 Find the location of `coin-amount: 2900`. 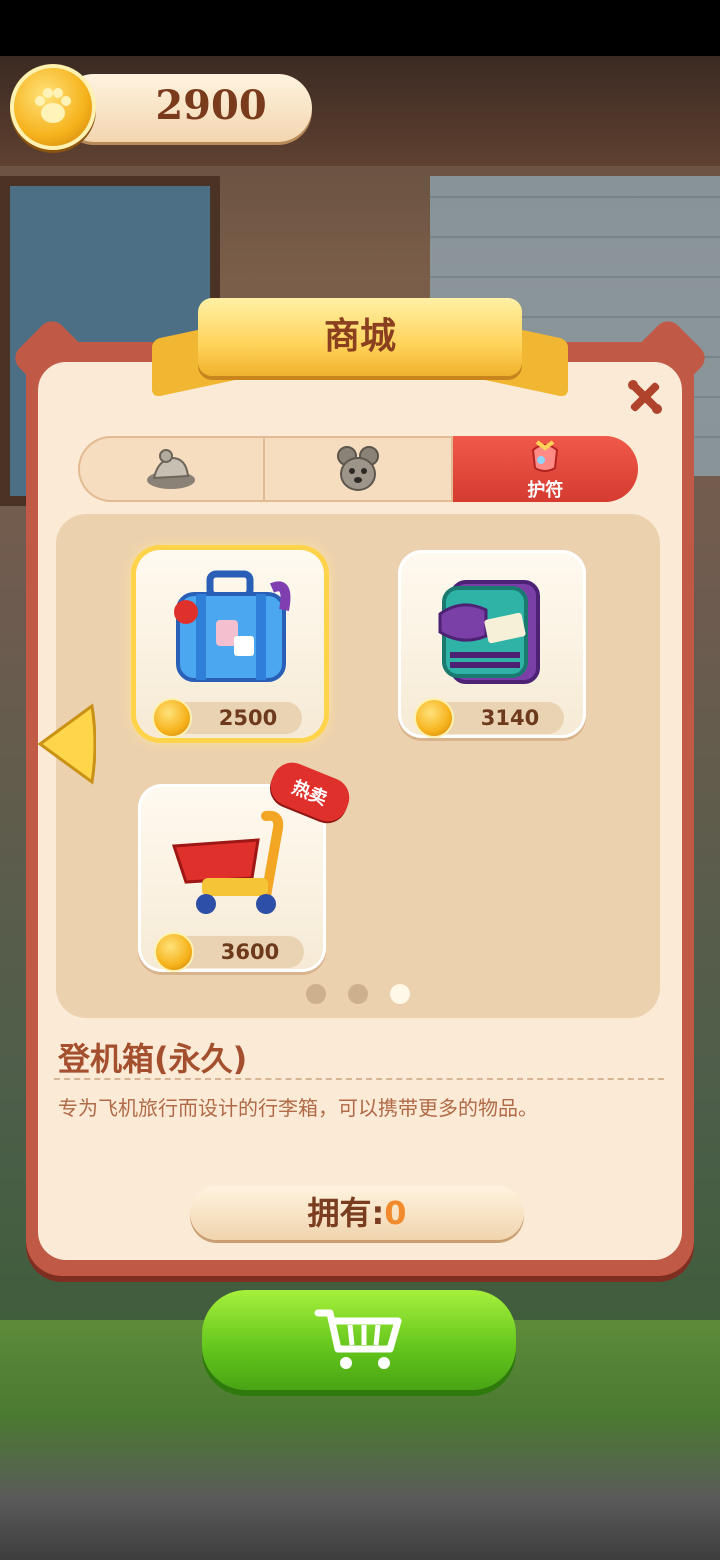

coin-amount: 2900 is located at coordinates (211, 105).